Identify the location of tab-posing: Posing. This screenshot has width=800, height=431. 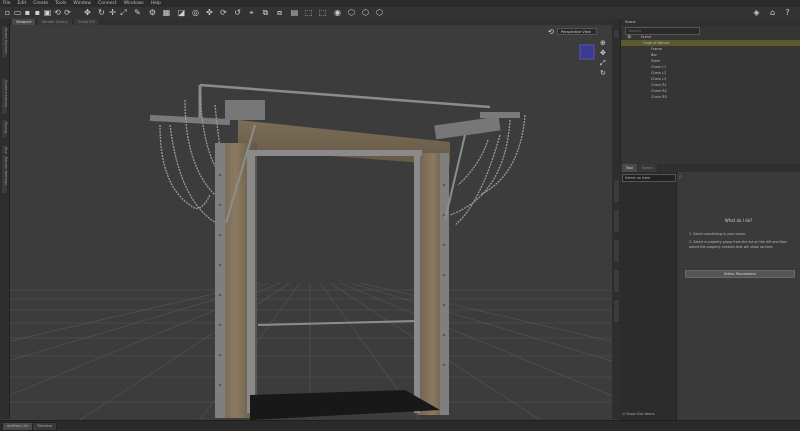
(4, 129).